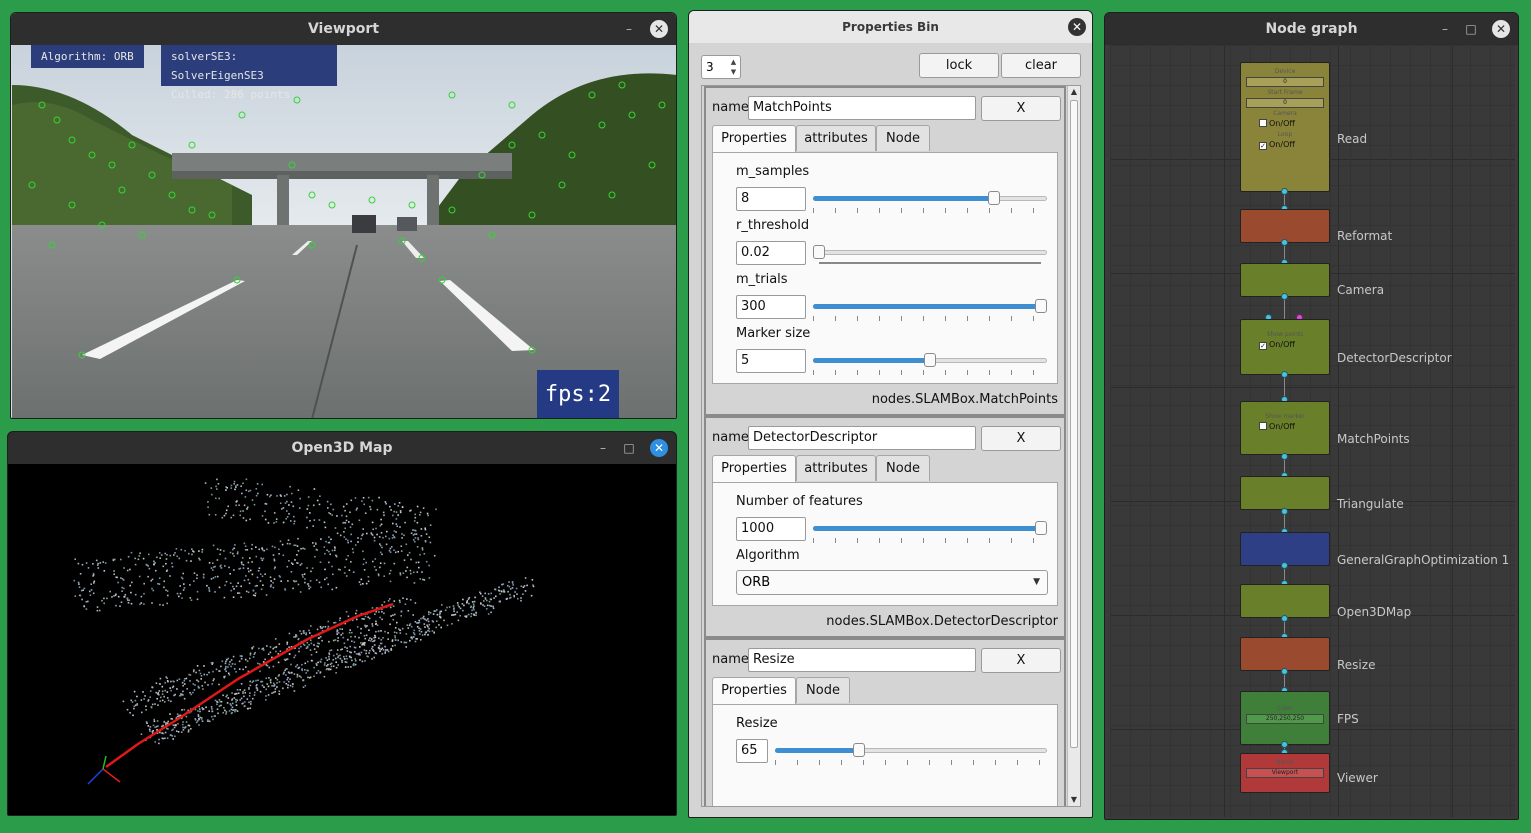  I want to click on r-threshold-field: 0.02, so click(771, 253).